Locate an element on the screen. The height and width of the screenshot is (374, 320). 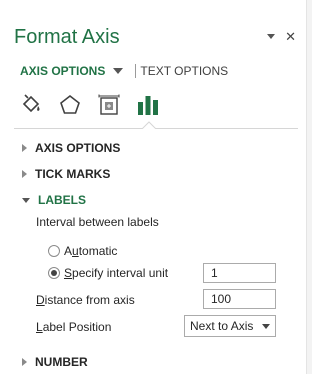
tab-axis-options: AXIS OPTIONS is located at coordinates (62, 71).